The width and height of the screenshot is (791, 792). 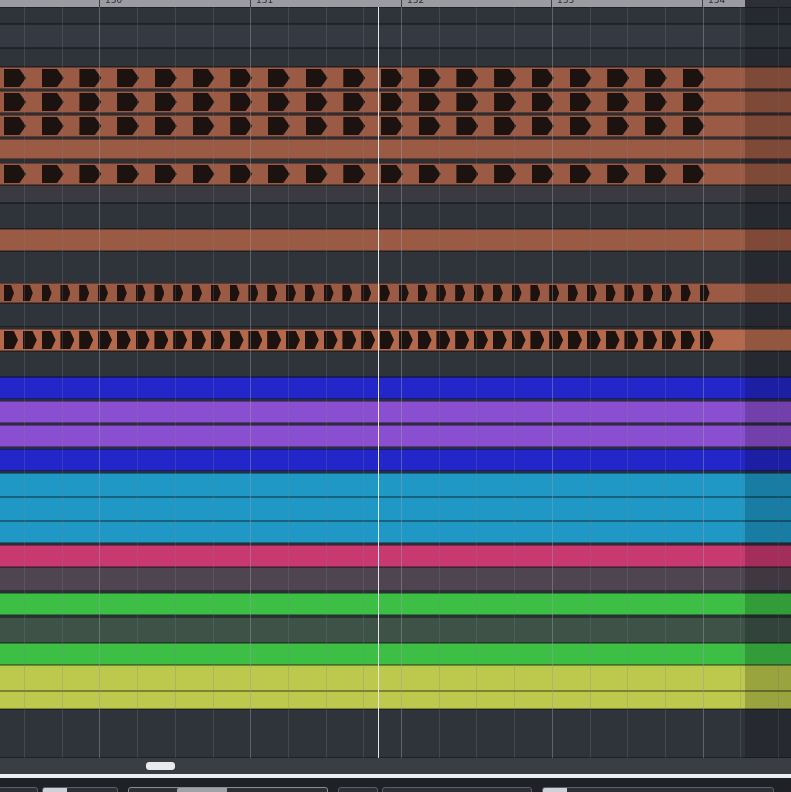 What do you see at coordinates (412, 3) in the screenshot?
I see `bar-marker-132: 132` at bounding box center [412, 3].